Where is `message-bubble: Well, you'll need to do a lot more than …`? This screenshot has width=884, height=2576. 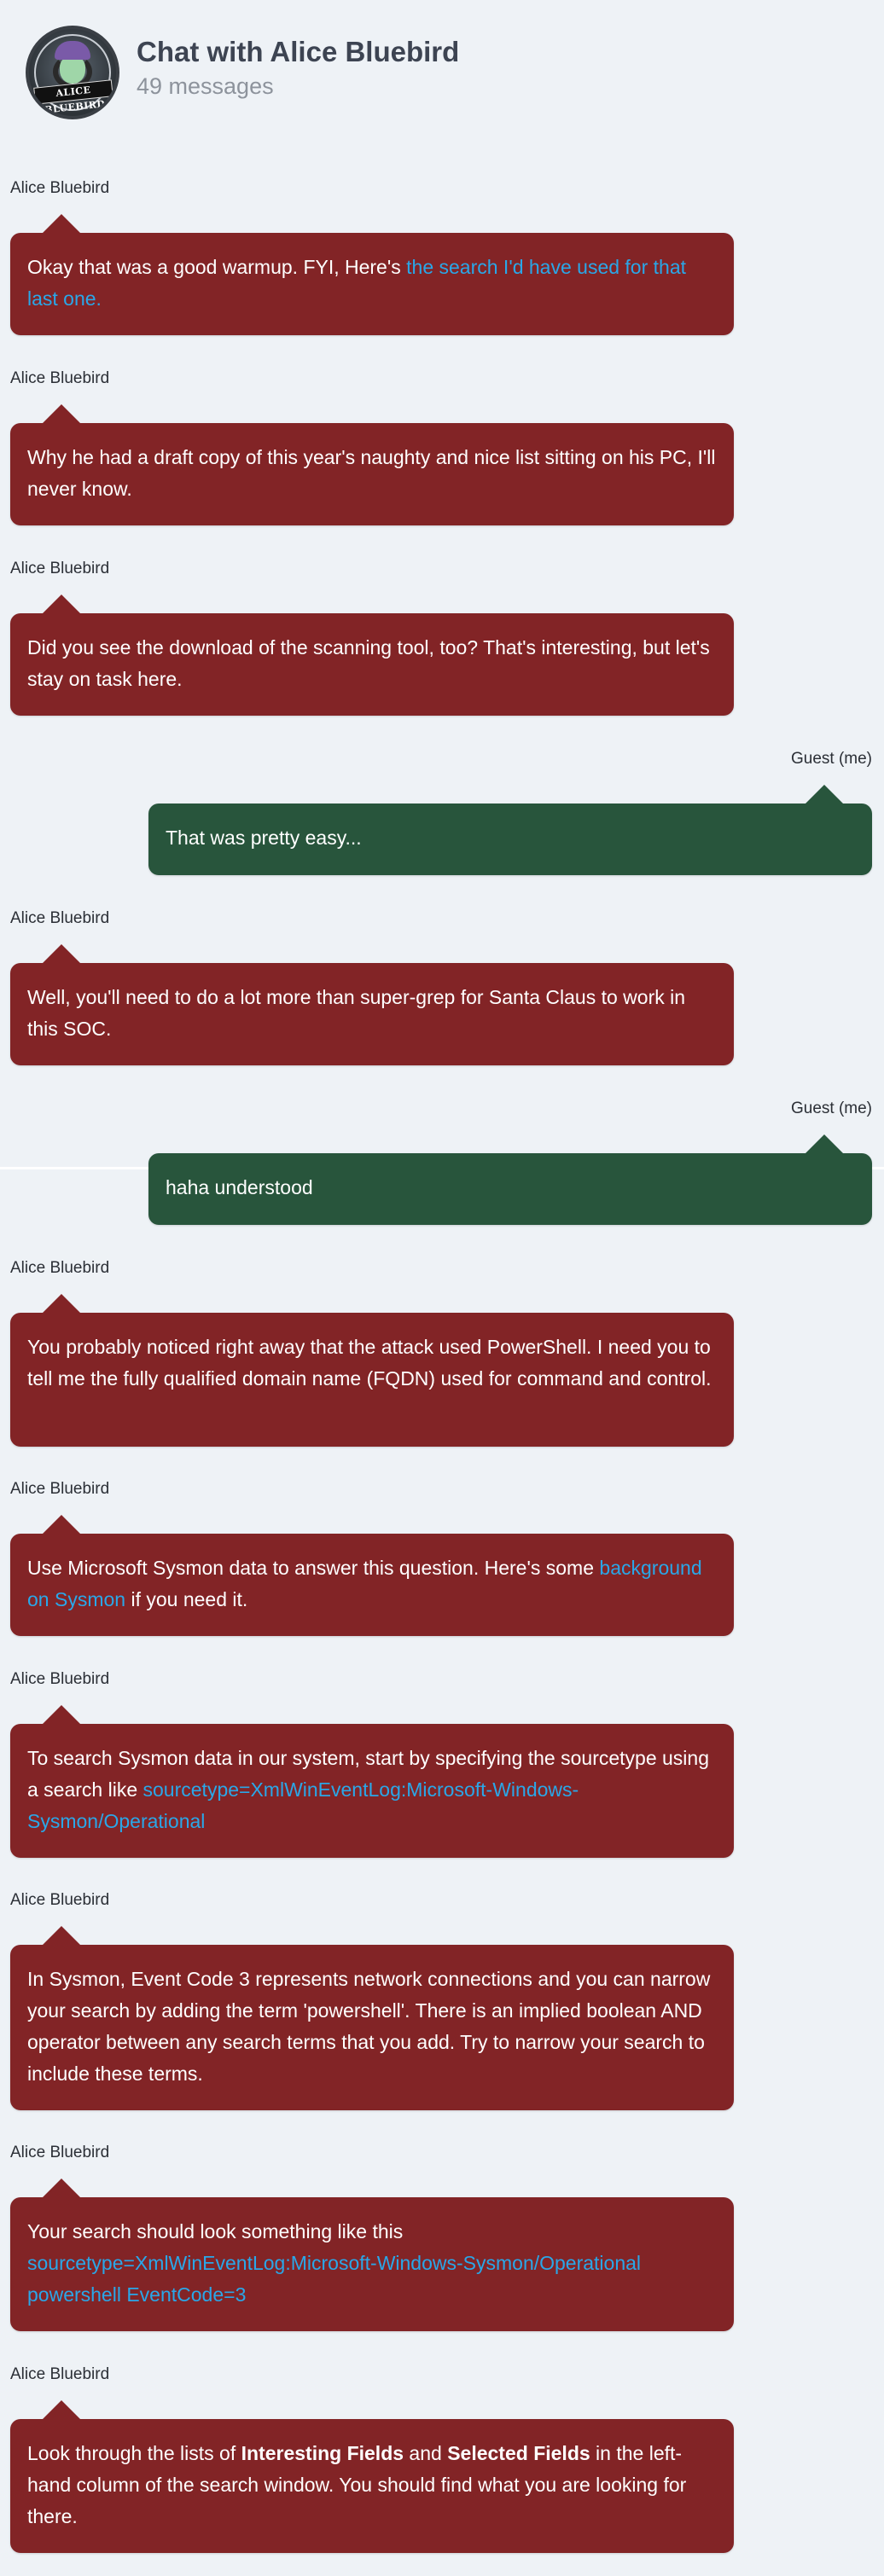
message-bubble: Well, you'll need to do a lot more than … is located at coordinates (372, 1004).